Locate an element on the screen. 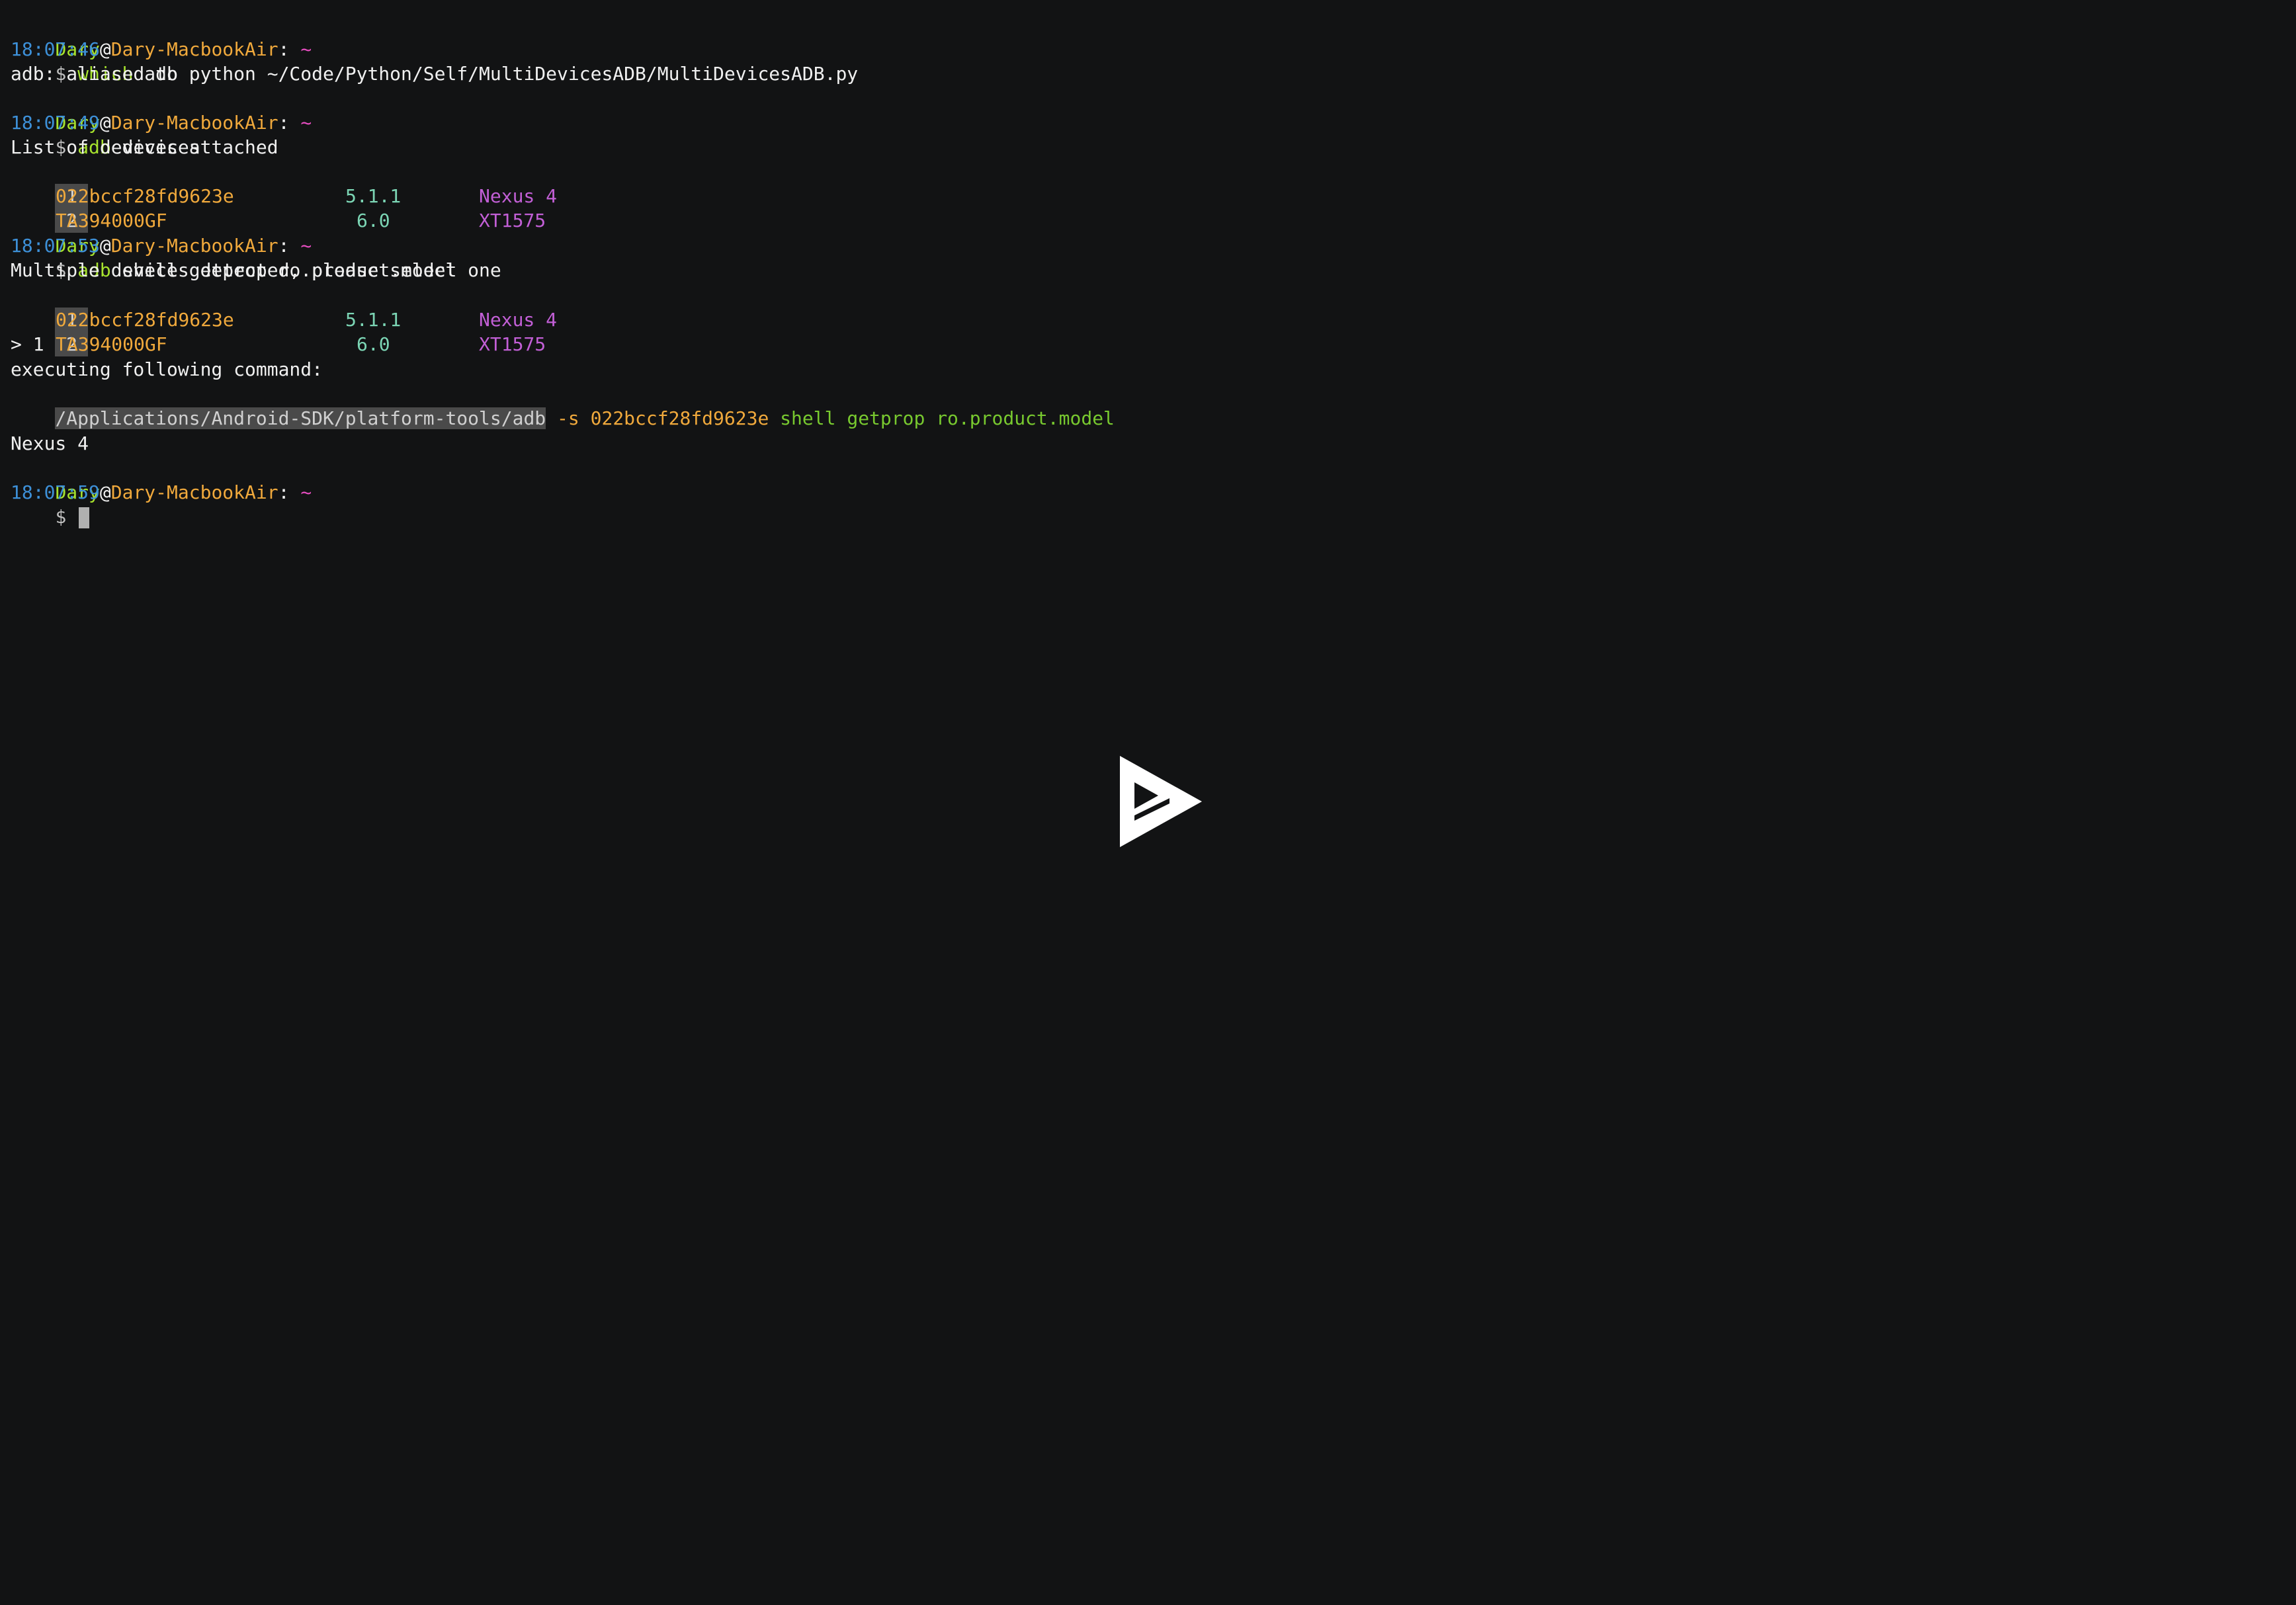  exec-args: shell getprop ro.product.model is located at coordinates (942, 418).